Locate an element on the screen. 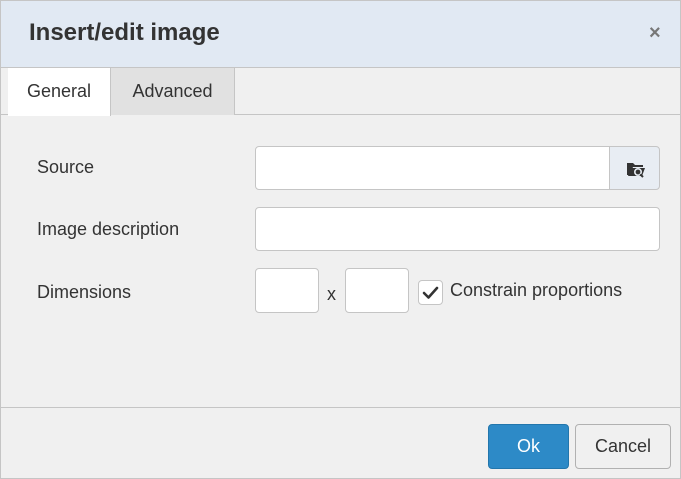  folder-search-icon is located at coordinates (636, 170).